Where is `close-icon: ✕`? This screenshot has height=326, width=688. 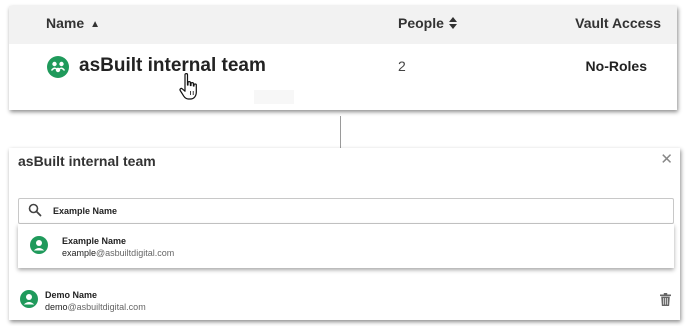
close-icon: ✕ is located at coordinates (666, 159).